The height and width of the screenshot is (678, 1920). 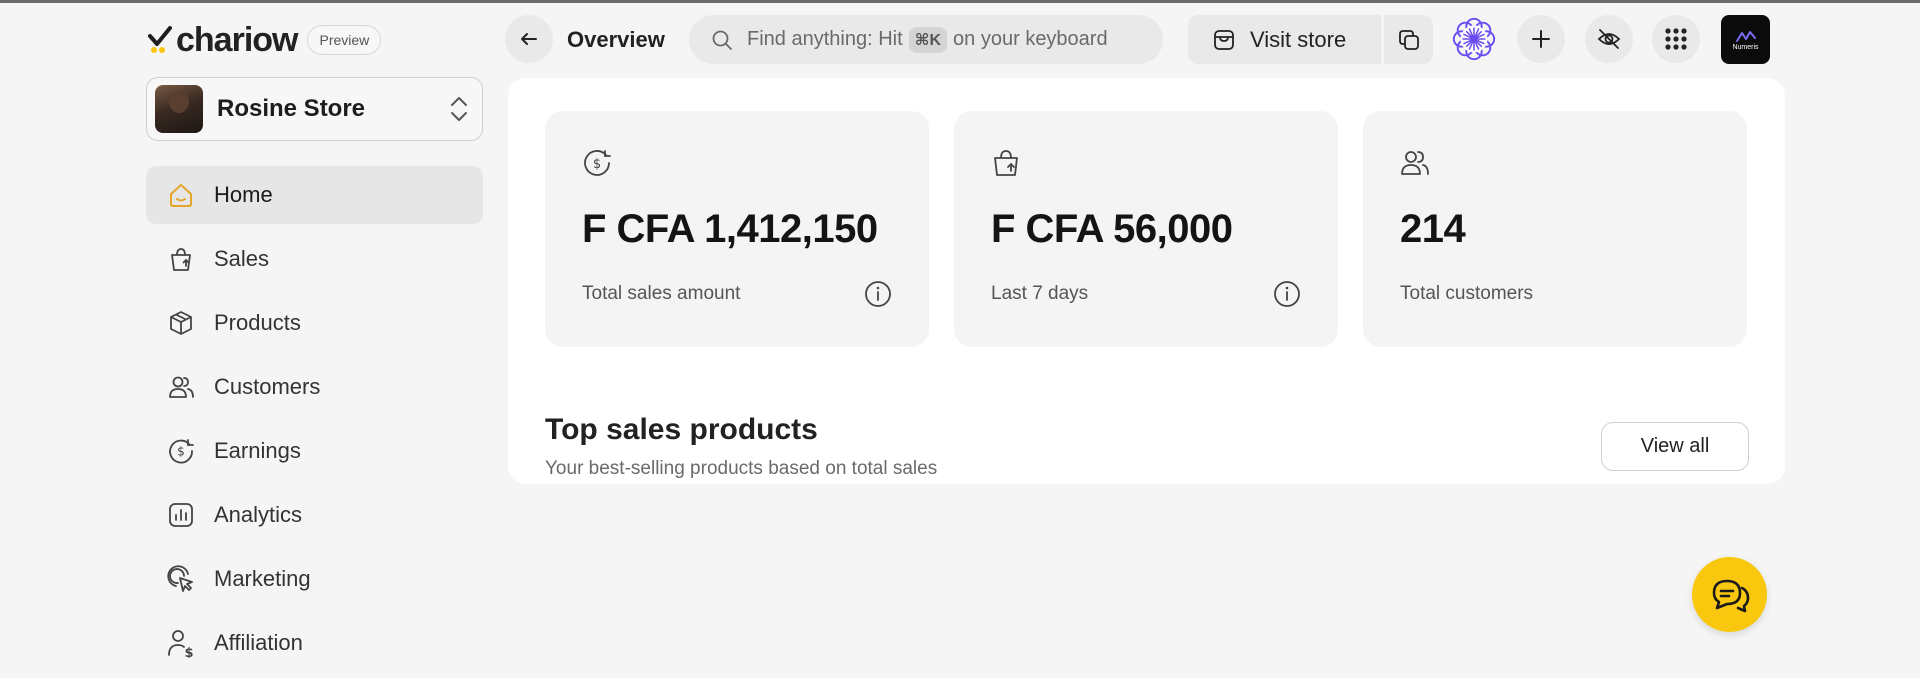 I want to click on search-placeholder-suffix: on your keyboard, so click(x=1030, y=39).